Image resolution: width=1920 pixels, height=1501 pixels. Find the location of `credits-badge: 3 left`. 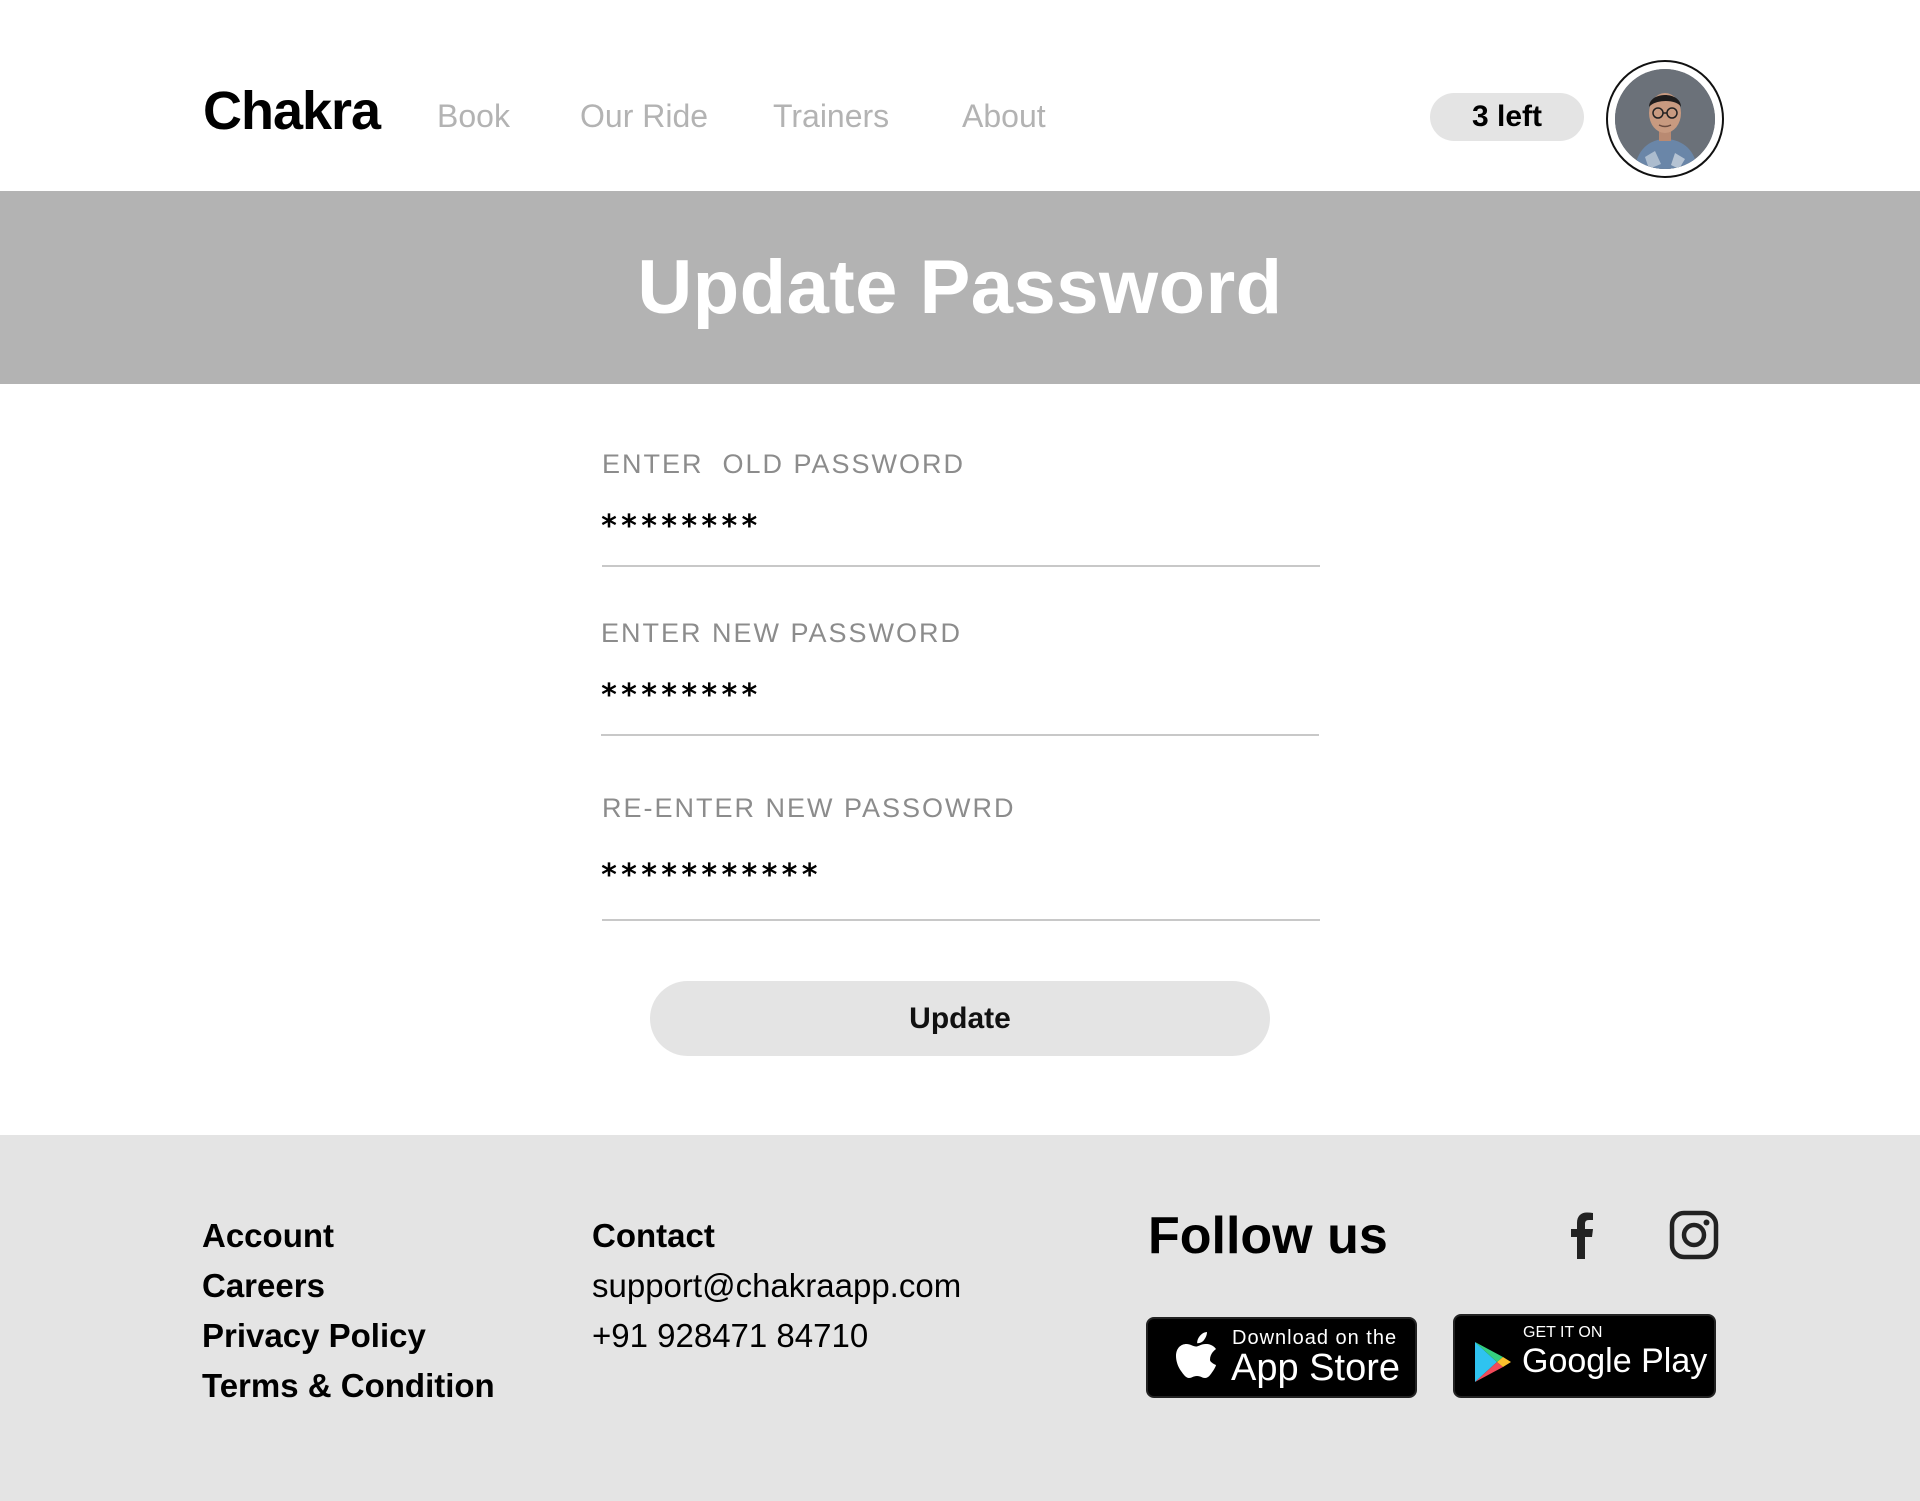

credits-badge: 3 left is located at coordinates (1507, 117).